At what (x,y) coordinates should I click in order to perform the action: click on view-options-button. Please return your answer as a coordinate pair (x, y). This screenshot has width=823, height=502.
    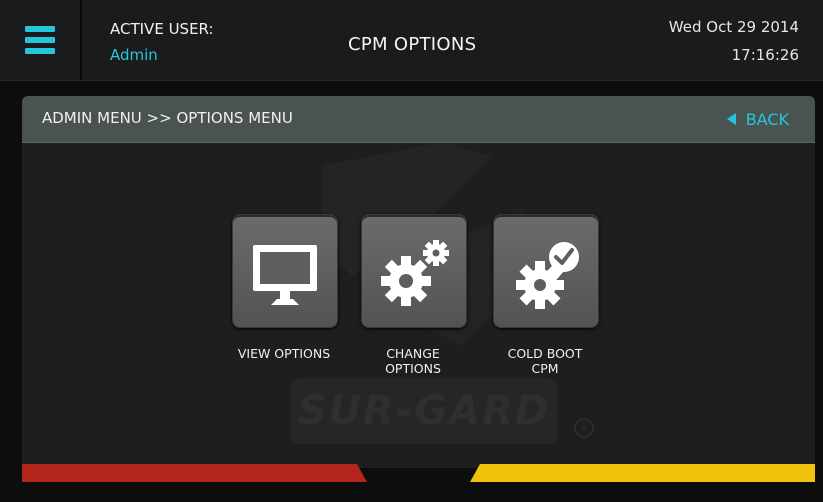
    Looking at the image, I should click on (285, 271).